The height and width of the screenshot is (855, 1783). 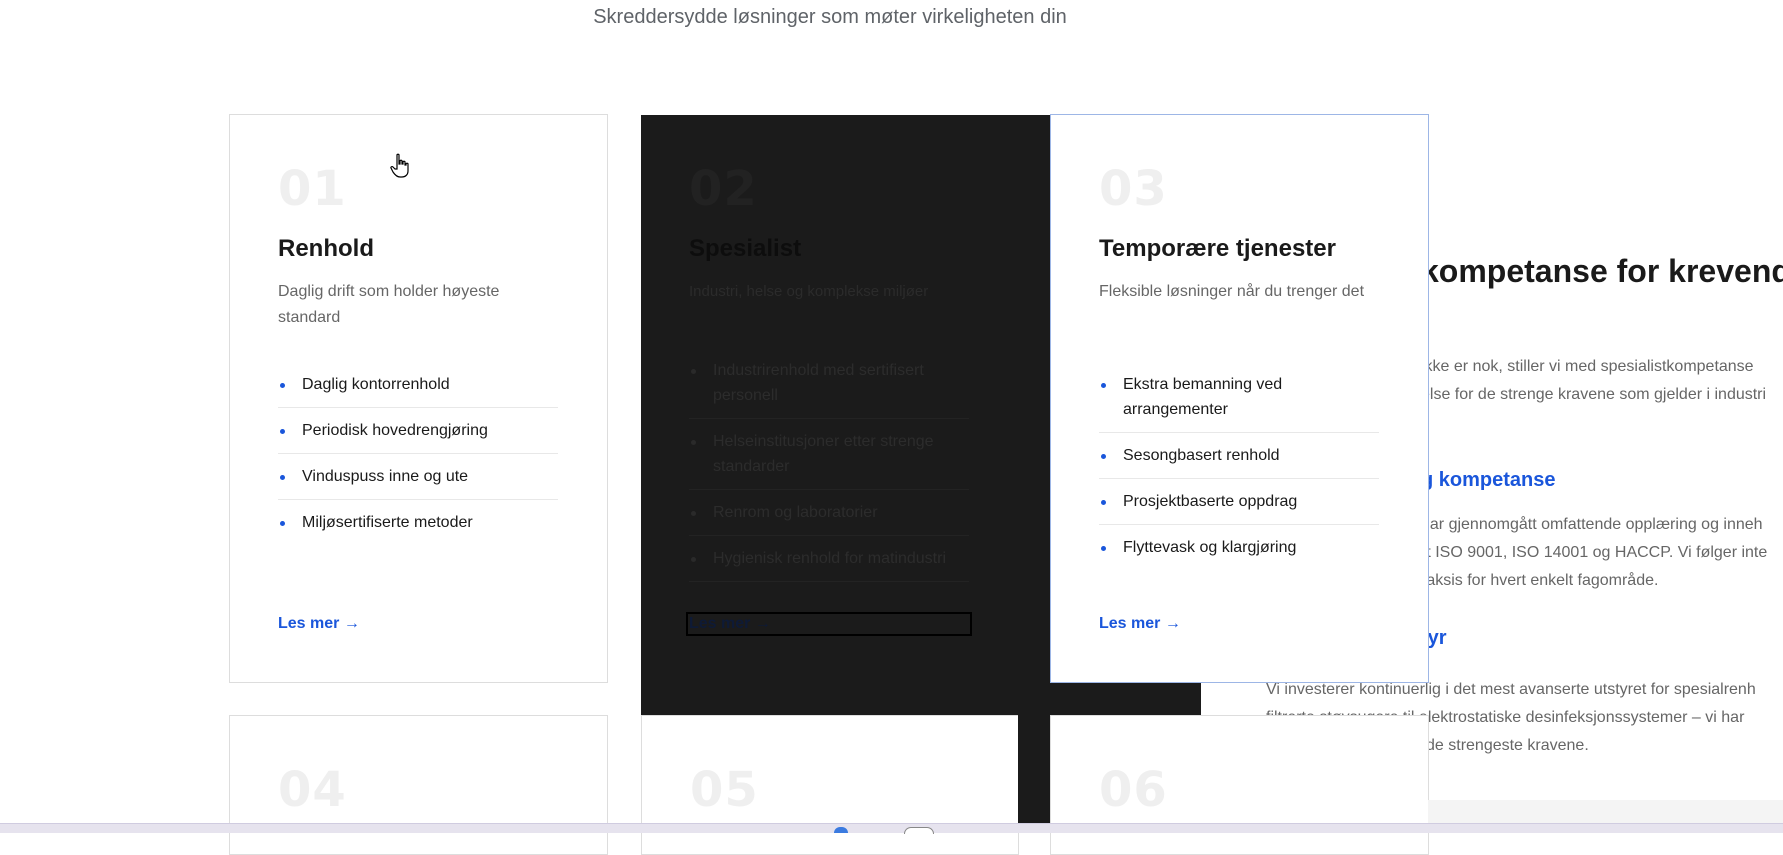 I want to click on card-title: Temporære tjenester, so click(x=1217, y=248).